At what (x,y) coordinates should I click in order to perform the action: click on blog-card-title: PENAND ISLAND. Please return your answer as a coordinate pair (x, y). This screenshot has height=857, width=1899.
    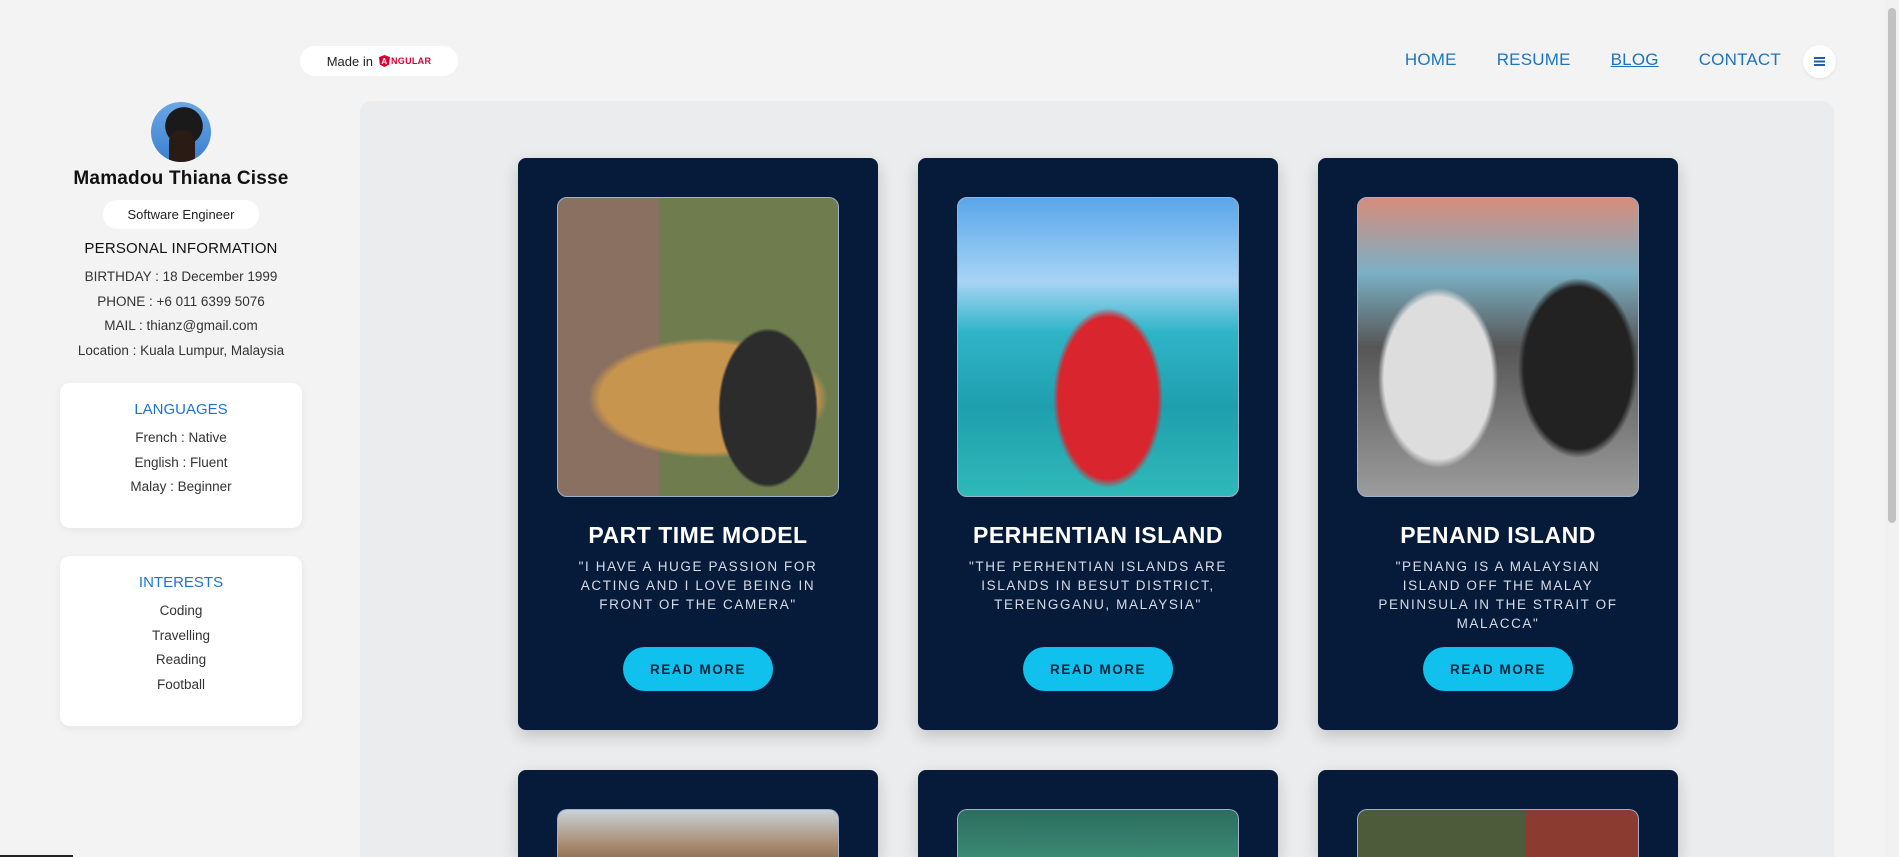
    Looking at the image, I should click on (1498, 535).